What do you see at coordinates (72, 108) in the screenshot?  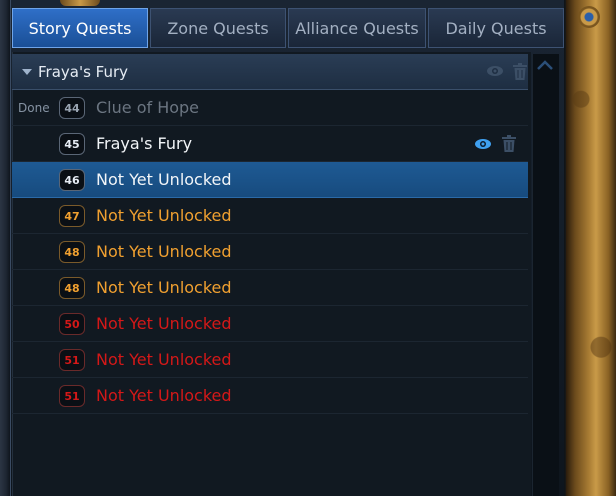 I see `level-badge: 44` at bounding box center [72, 108].